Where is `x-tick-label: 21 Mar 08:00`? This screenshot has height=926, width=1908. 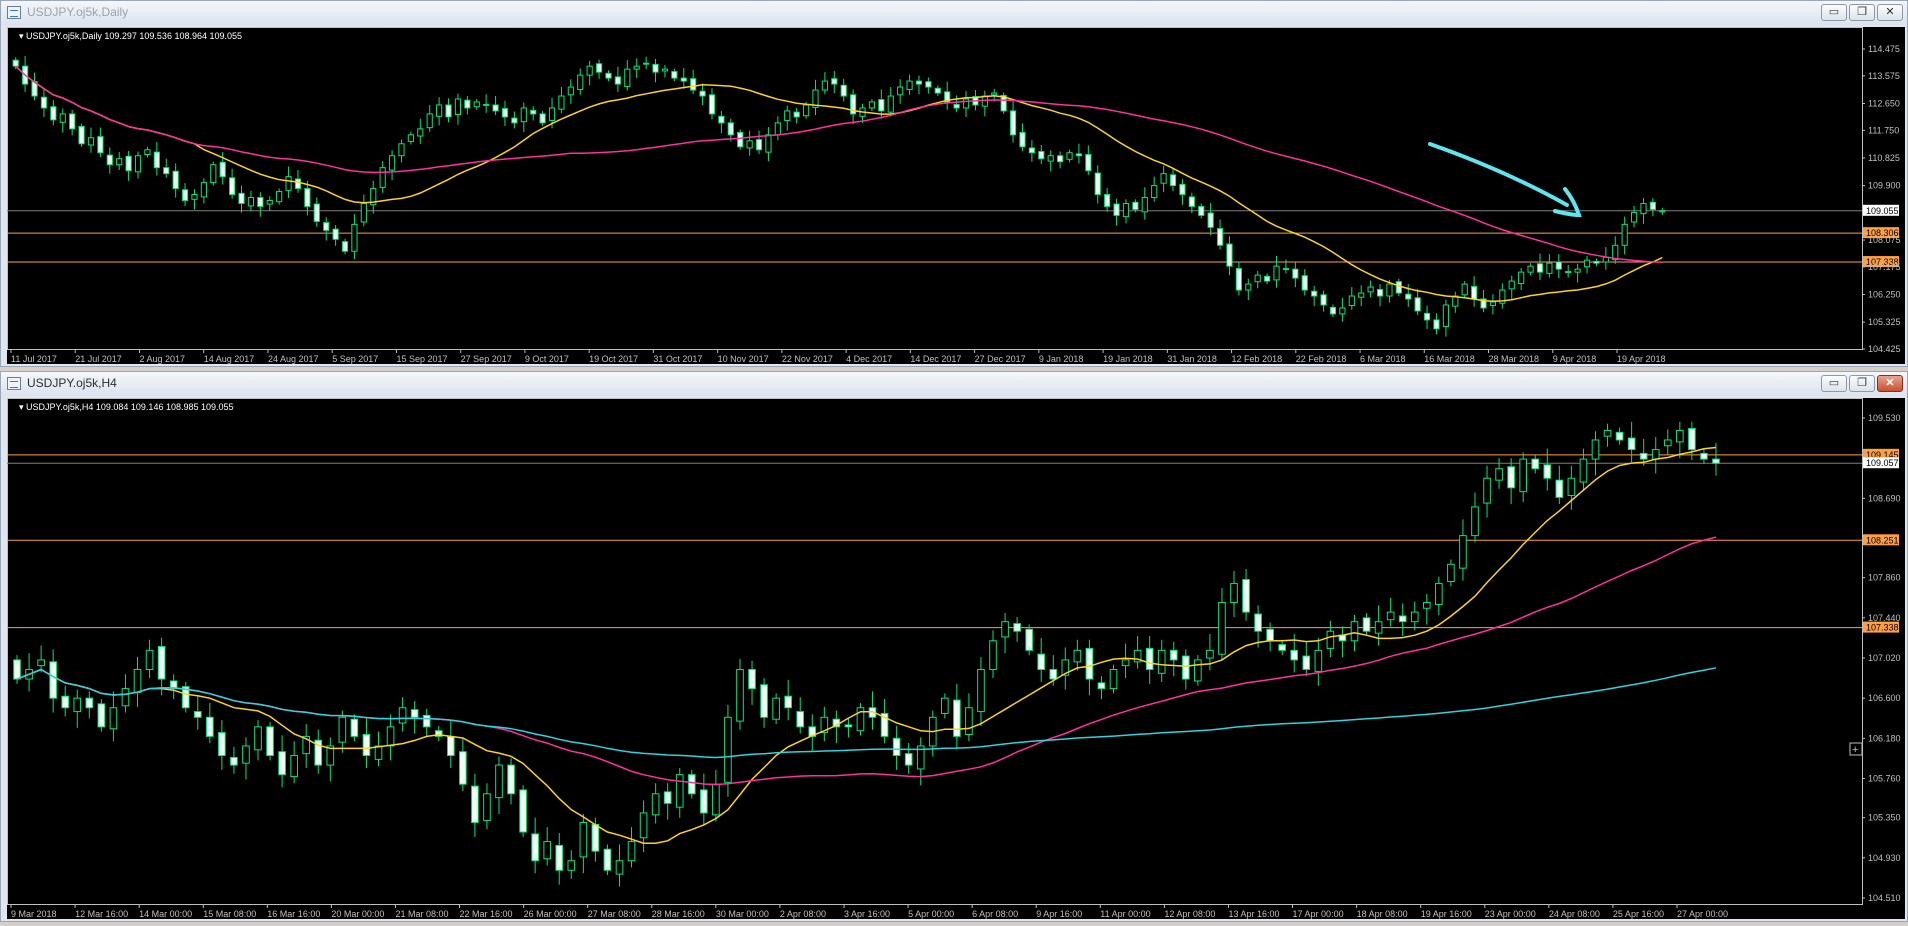 x-tick-label: 21 Mar 08:00 is located at coordinates (421, 914).